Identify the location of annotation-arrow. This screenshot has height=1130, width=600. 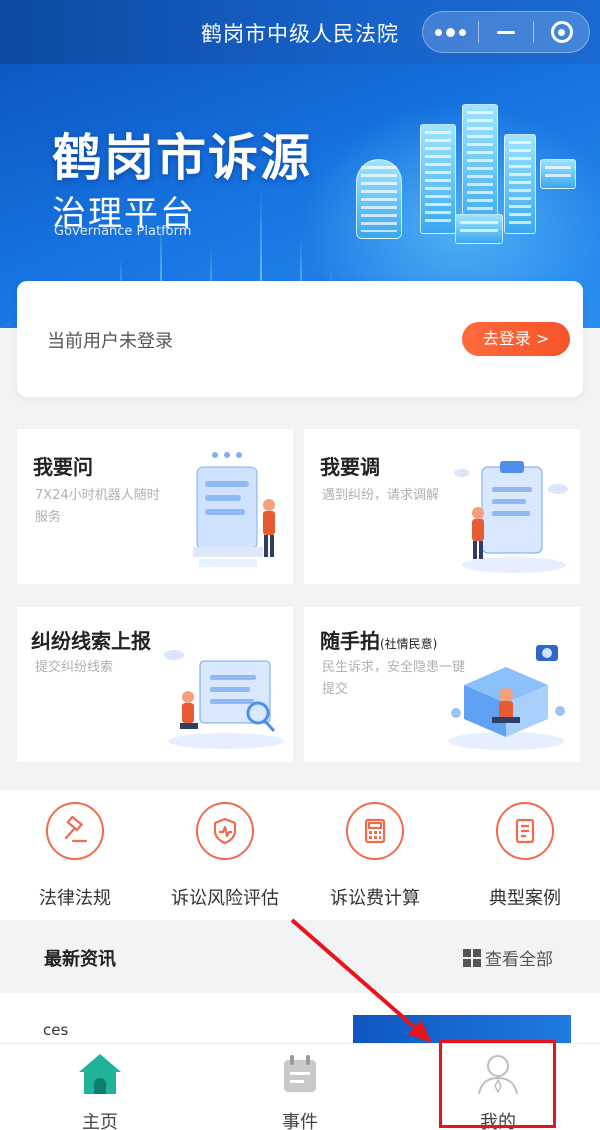
(361, 980).